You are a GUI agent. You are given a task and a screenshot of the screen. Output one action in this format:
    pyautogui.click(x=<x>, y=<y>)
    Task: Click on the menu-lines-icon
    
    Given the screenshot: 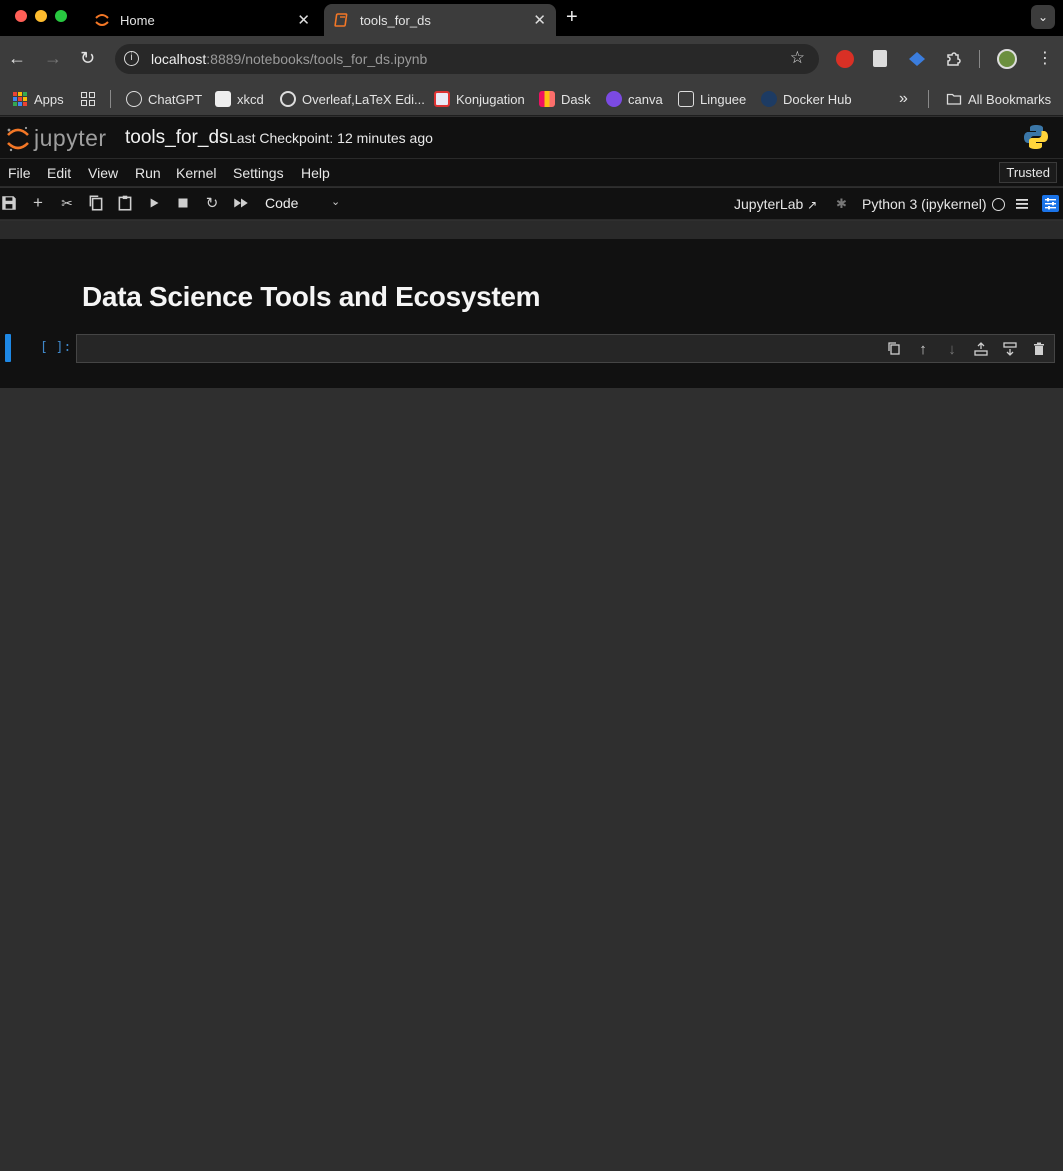 What is the action you would take?
    pyautogui.click(x=1022, y=204)
    